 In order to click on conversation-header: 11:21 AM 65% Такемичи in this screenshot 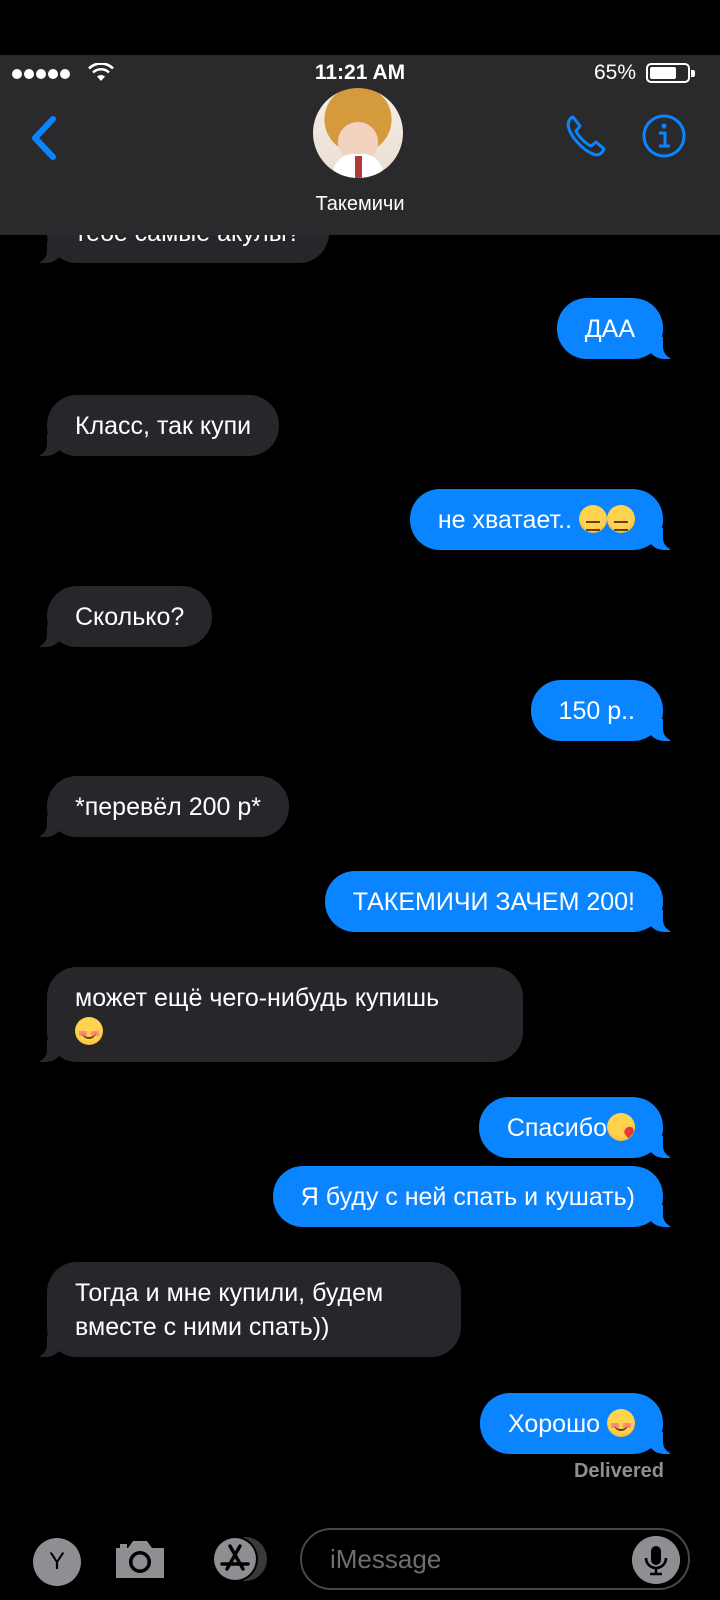, I will do `click(360, 145)`.